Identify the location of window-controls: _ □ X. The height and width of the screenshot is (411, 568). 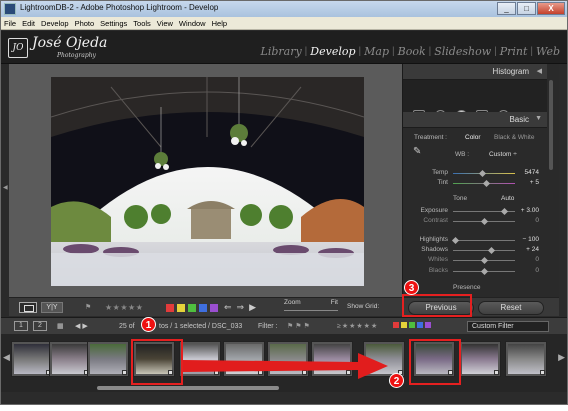
(531, 8).